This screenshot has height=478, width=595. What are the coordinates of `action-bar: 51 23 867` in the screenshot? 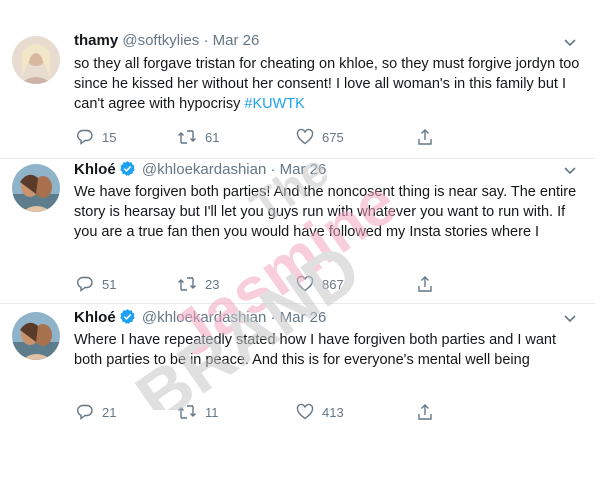 It's located at (330, 284).